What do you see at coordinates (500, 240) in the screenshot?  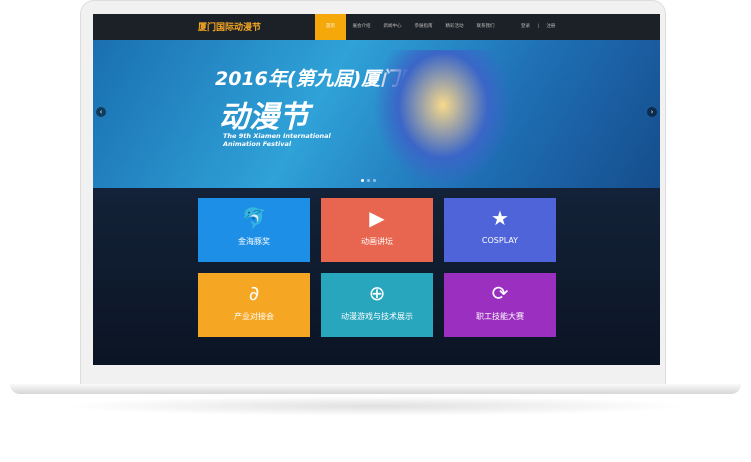 I see `tile-label: COSPLAY` at bounding box center [500, 240].